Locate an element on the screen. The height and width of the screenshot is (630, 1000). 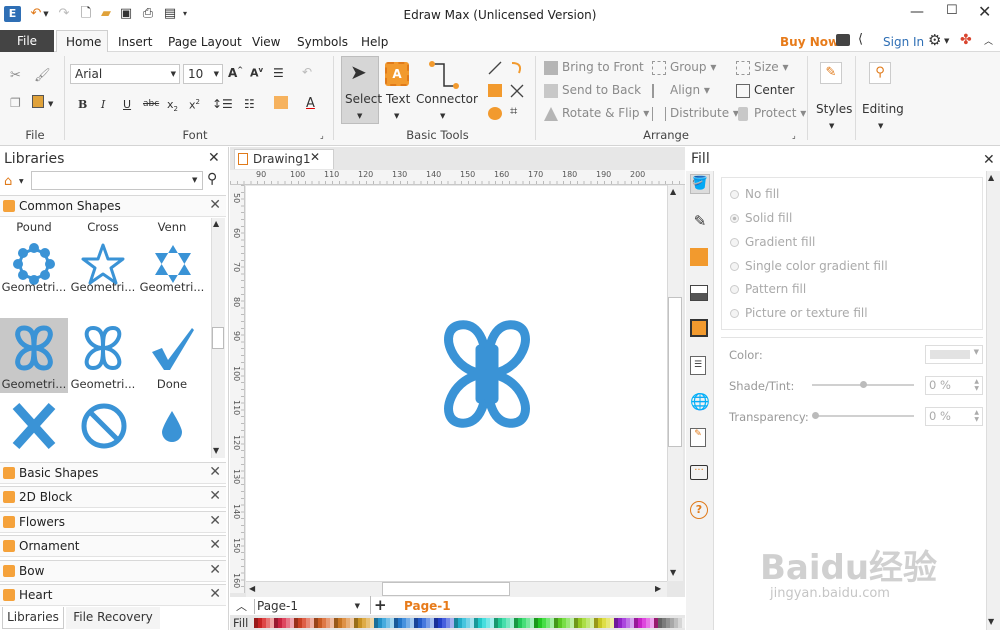
paste-icon is located at coordinates (38, 101).